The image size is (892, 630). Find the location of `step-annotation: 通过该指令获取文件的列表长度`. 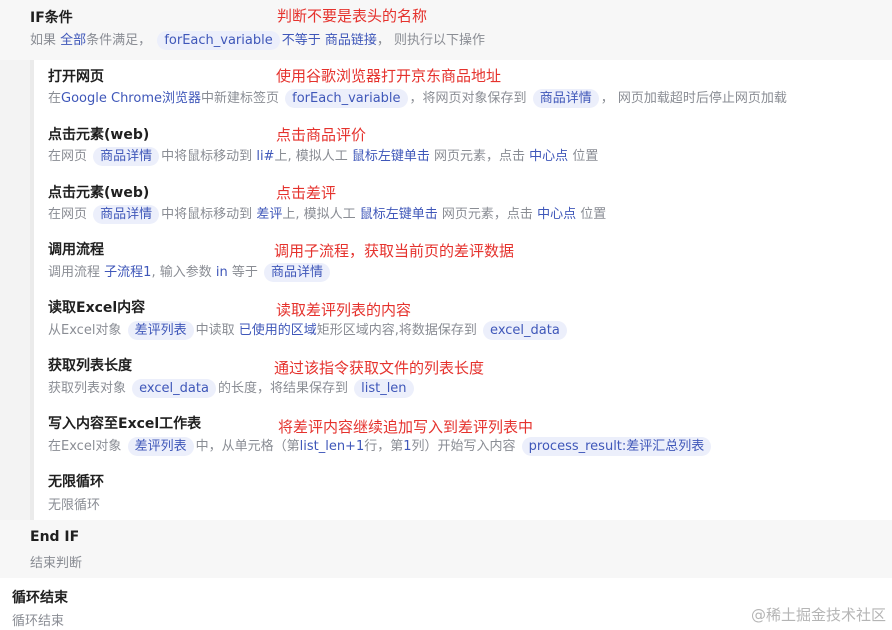

step-annotation: 通过该指令获取文件的列表长度 is located at coordinates (379, 368).